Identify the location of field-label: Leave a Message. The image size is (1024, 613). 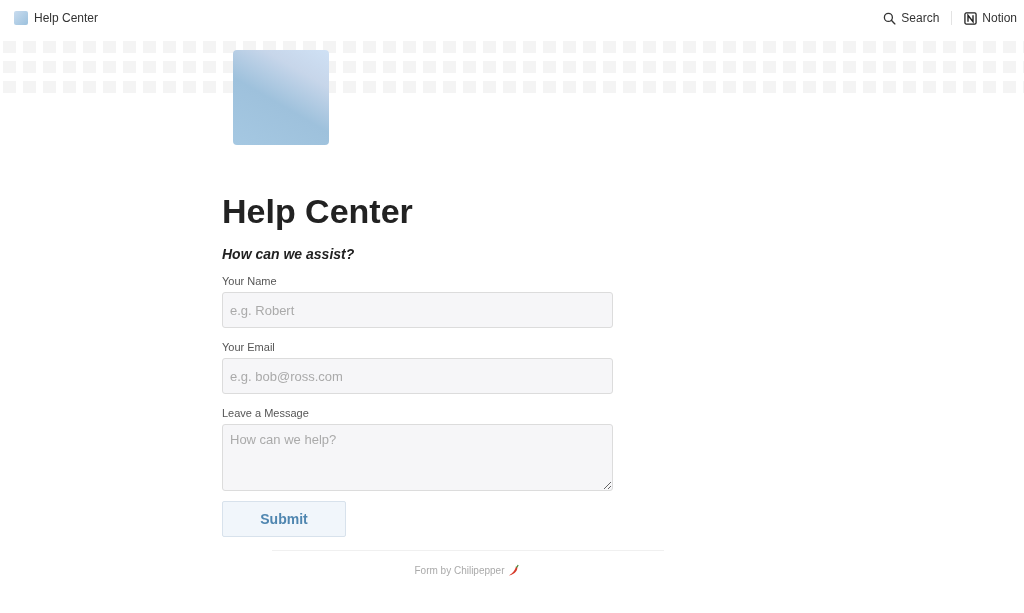
(266, 413).